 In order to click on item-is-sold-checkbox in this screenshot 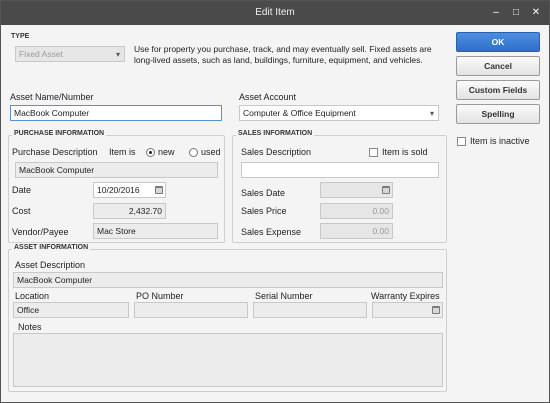, I will do `click(373, 152)`.